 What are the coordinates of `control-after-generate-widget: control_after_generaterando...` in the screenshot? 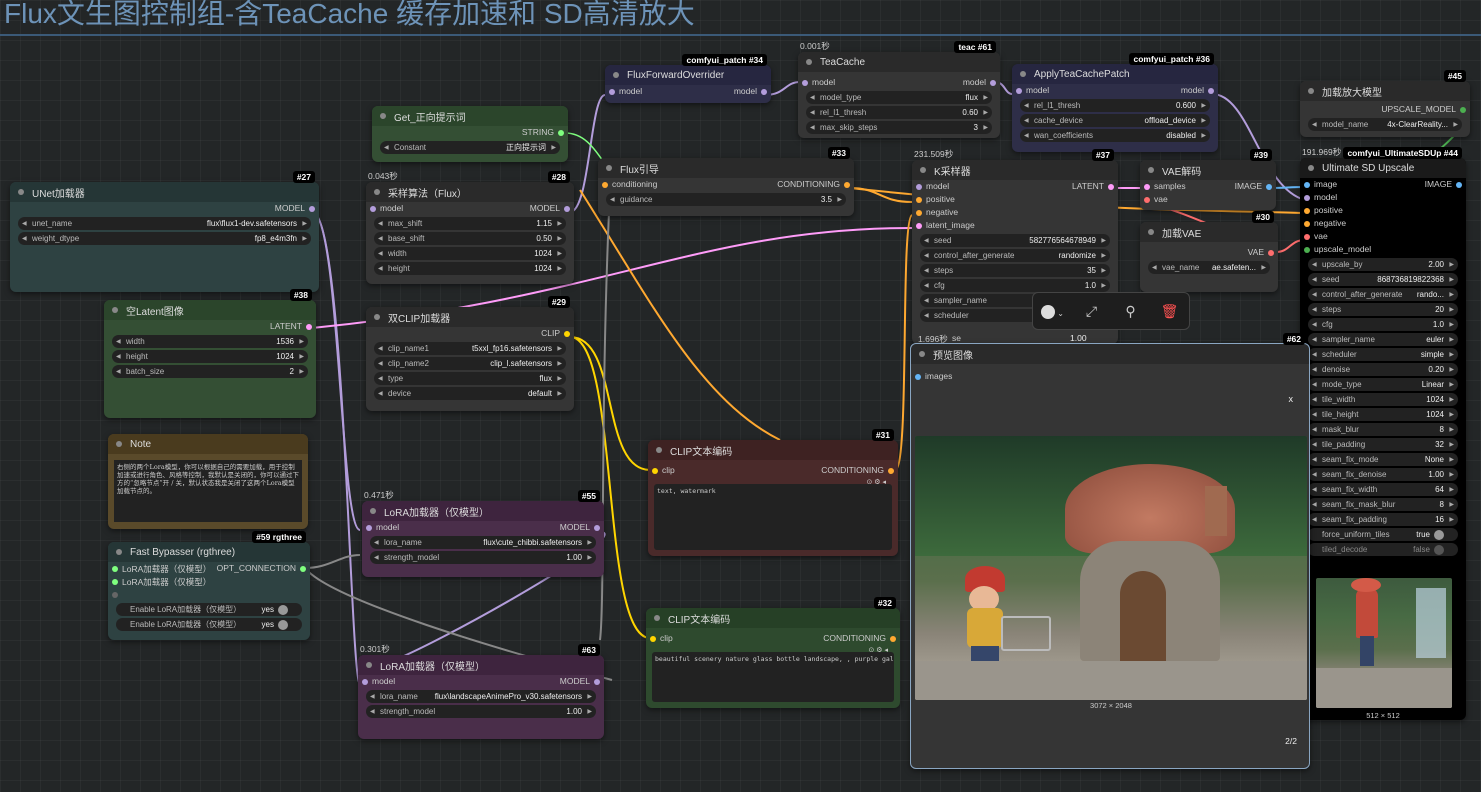 It's located at (1383, 294).